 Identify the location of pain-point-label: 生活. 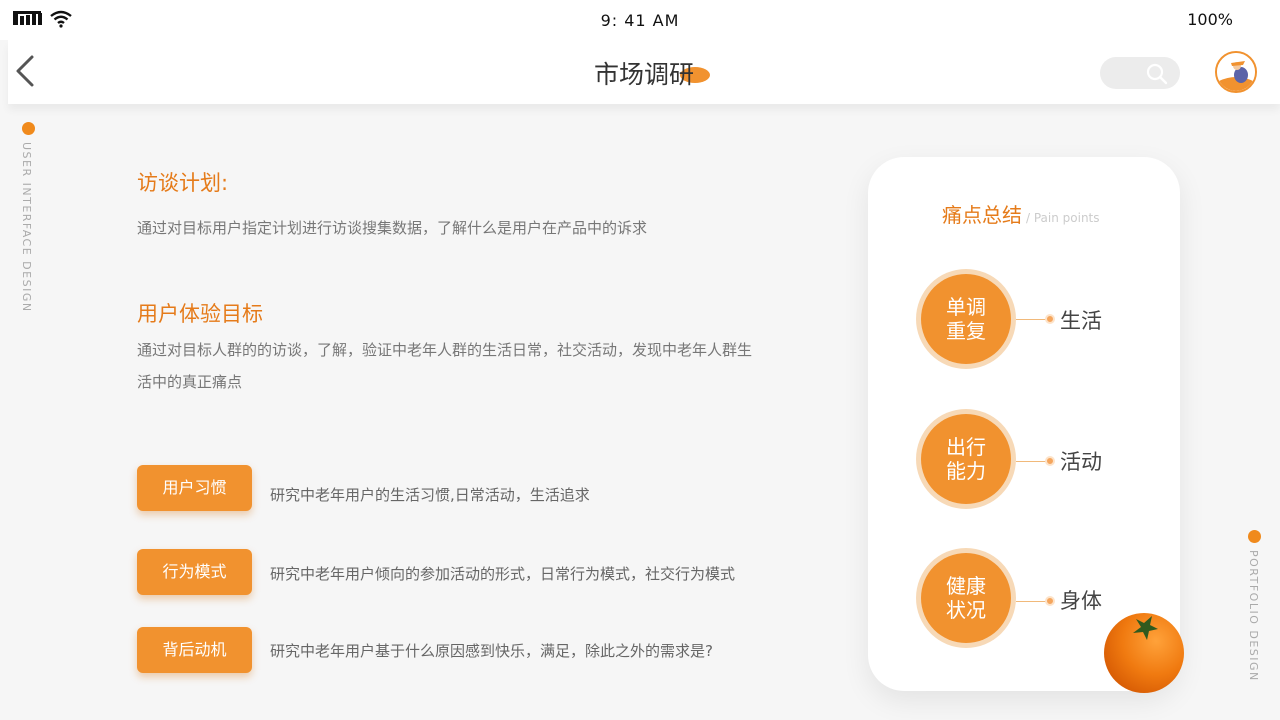
(1081, 321).